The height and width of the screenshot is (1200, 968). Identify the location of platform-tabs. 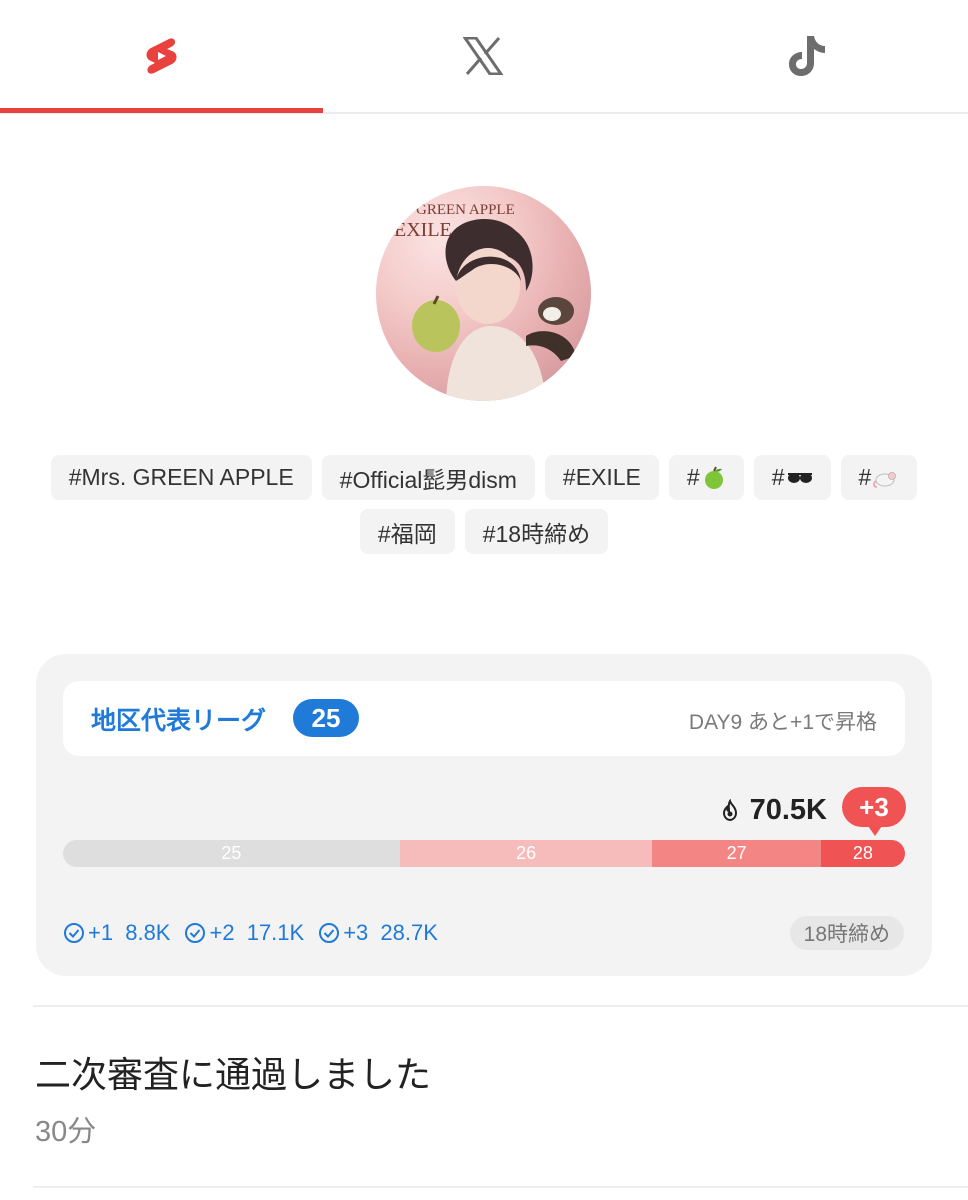
(484, 57).